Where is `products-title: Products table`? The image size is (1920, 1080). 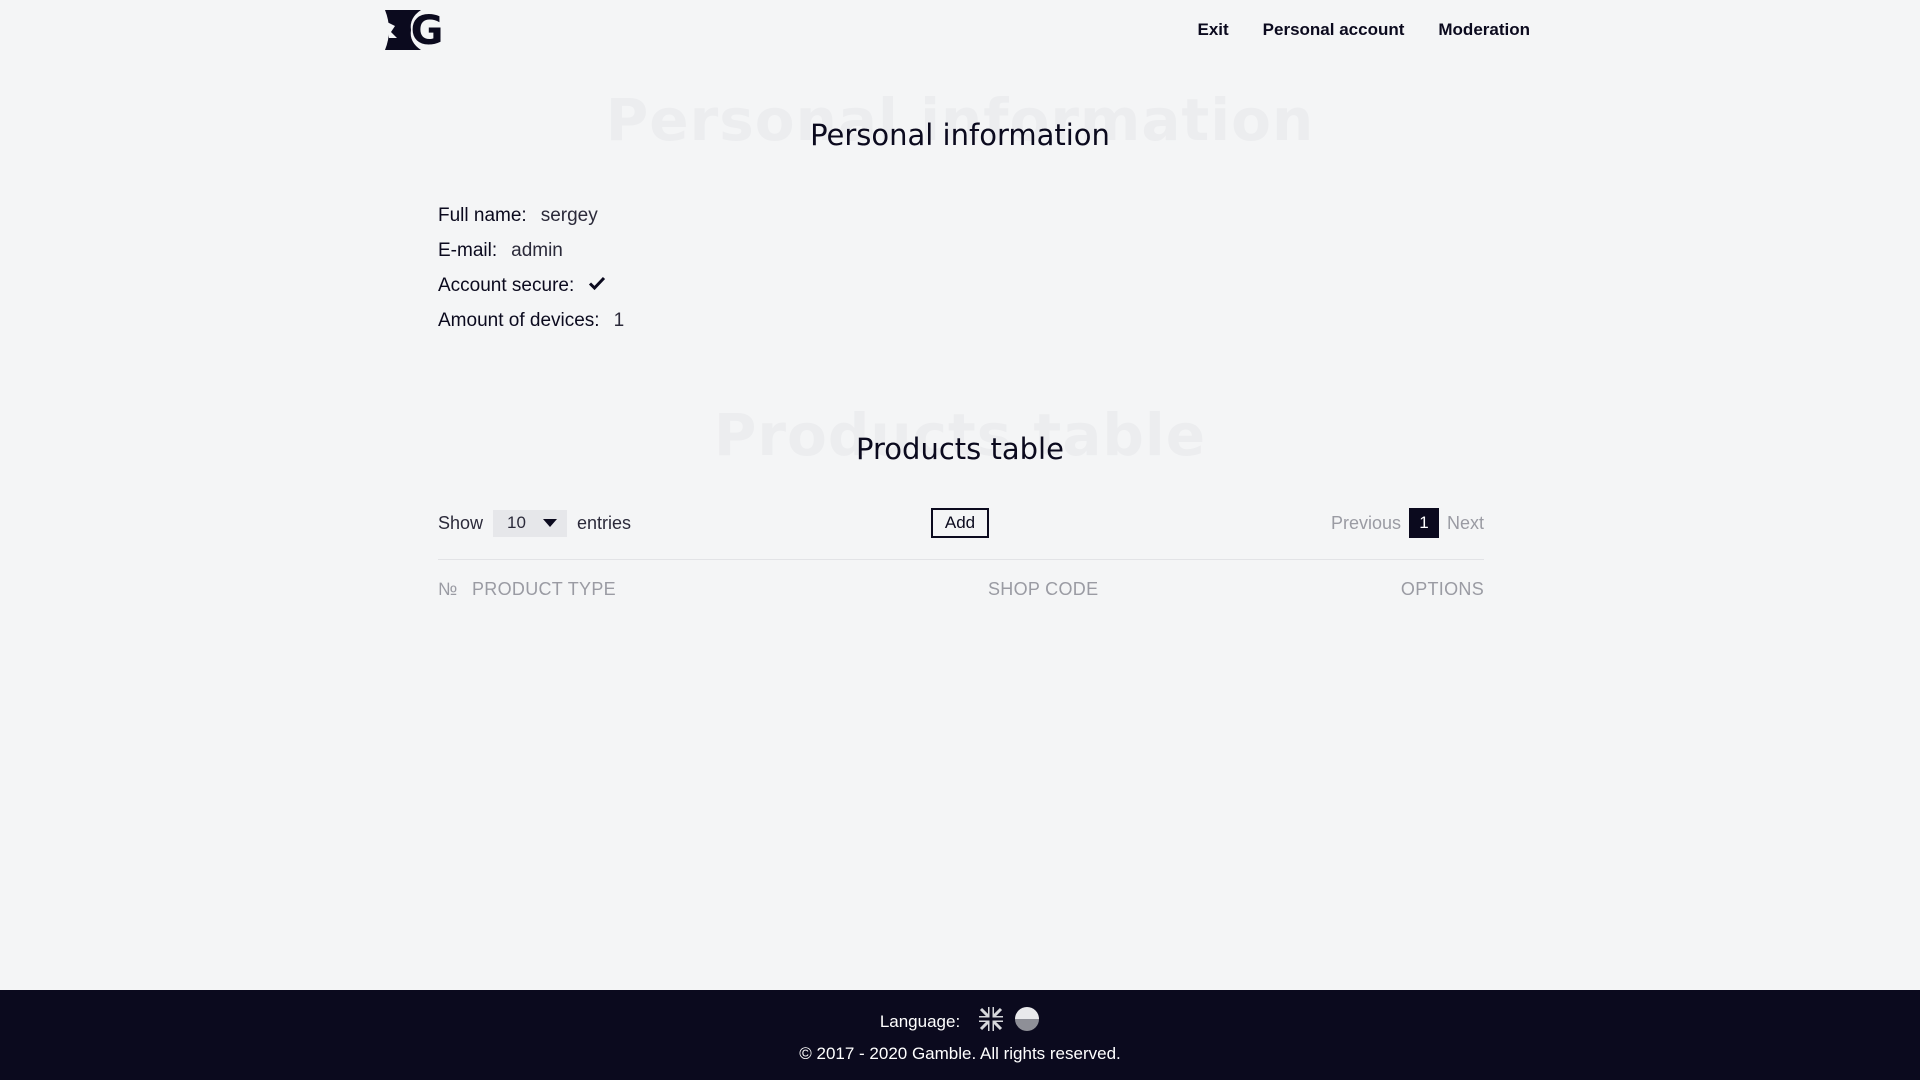 products-title: Products table is located at coordinates (960, 449).